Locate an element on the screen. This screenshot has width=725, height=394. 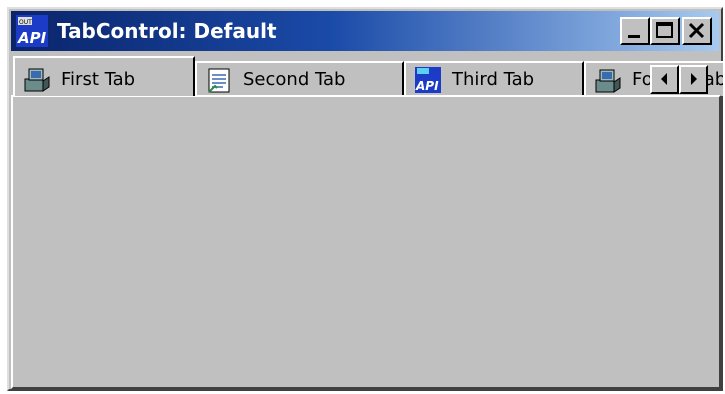
tab-scroll-left-button is located at coordinates (664, 79).